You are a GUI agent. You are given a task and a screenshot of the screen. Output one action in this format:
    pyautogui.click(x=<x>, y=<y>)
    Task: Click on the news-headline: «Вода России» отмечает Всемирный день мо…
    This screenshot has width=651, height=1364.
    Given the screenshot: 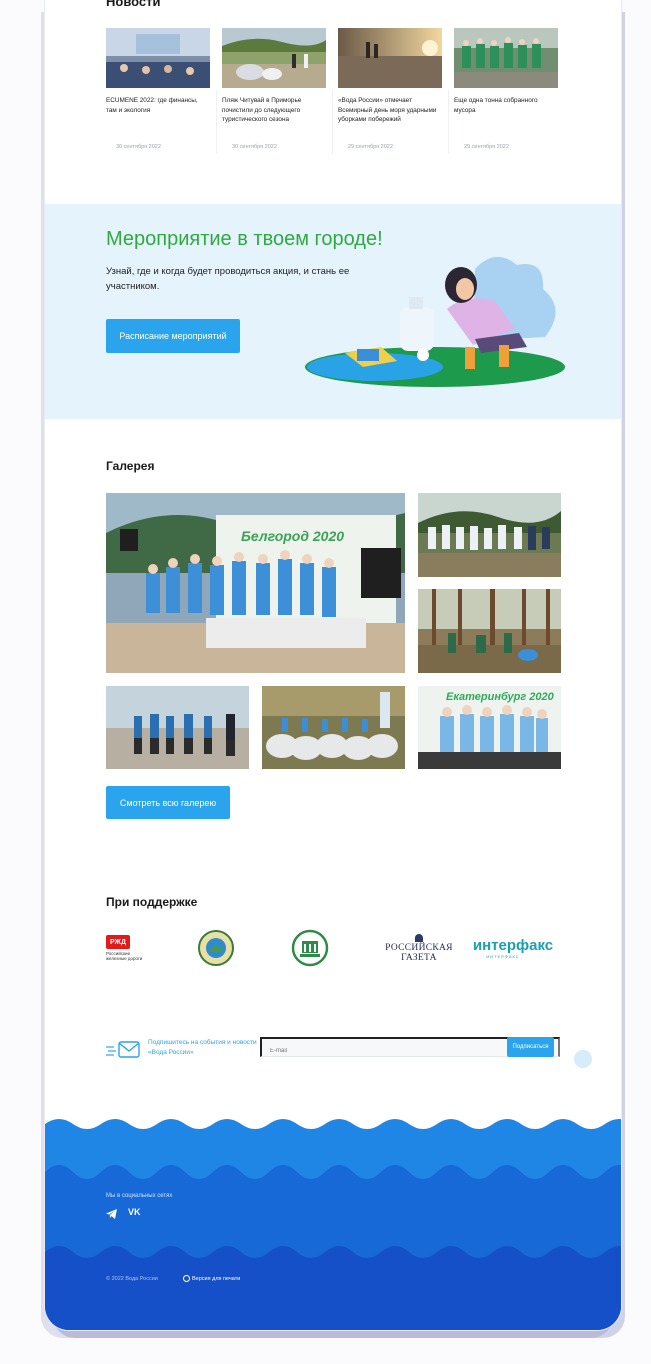 What is the action you would take?
    pyautogui.click(x=390, y=110)
    